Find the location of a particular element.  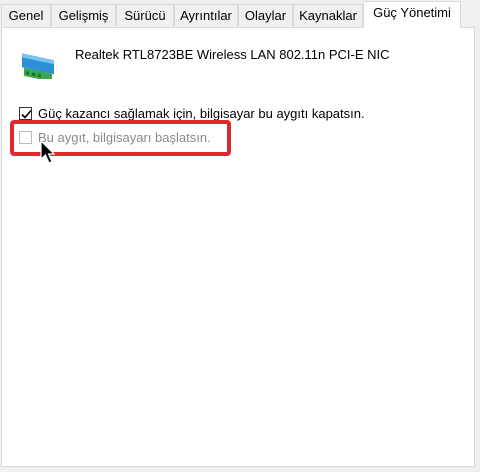

mouse-cursor-icon is located at coordinates (48, 152).